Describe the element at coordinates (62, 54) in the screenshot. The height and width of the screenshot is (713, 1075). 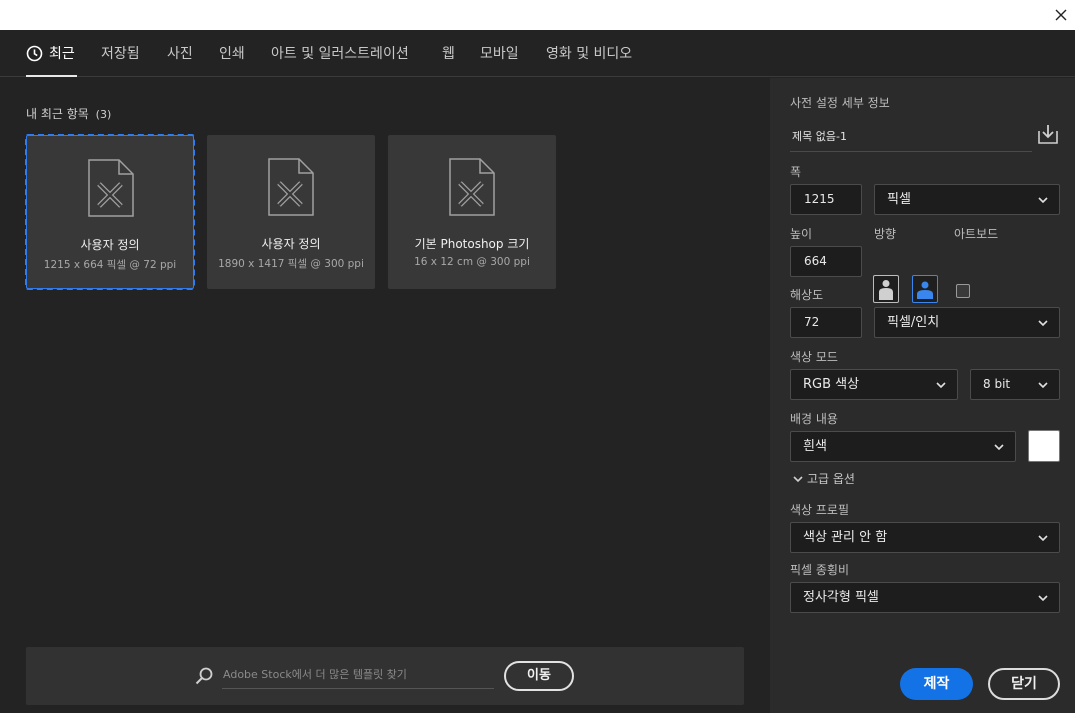
I see `tab-label: 최근` at that location.